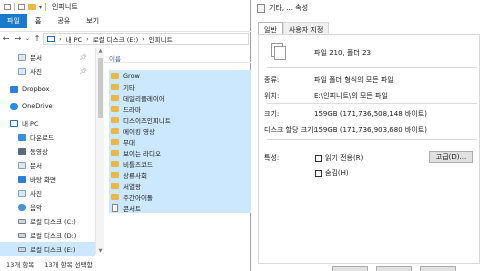 This screenshot has height=271, width=480. What do you see at coordinates (21, 7) in the screenshot?
I see `checkbox-quick-icon` at bounding box center [21, 7].